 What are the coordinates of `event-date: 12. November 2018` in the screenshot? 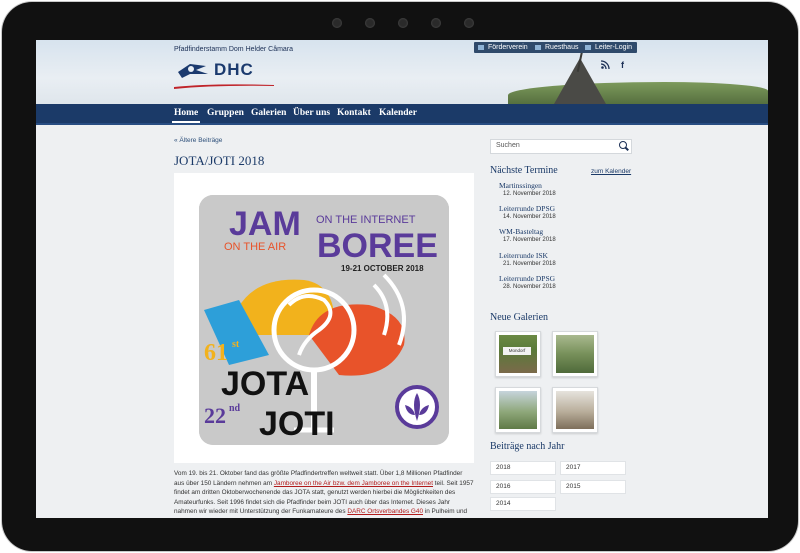 It's located at (529, 194).